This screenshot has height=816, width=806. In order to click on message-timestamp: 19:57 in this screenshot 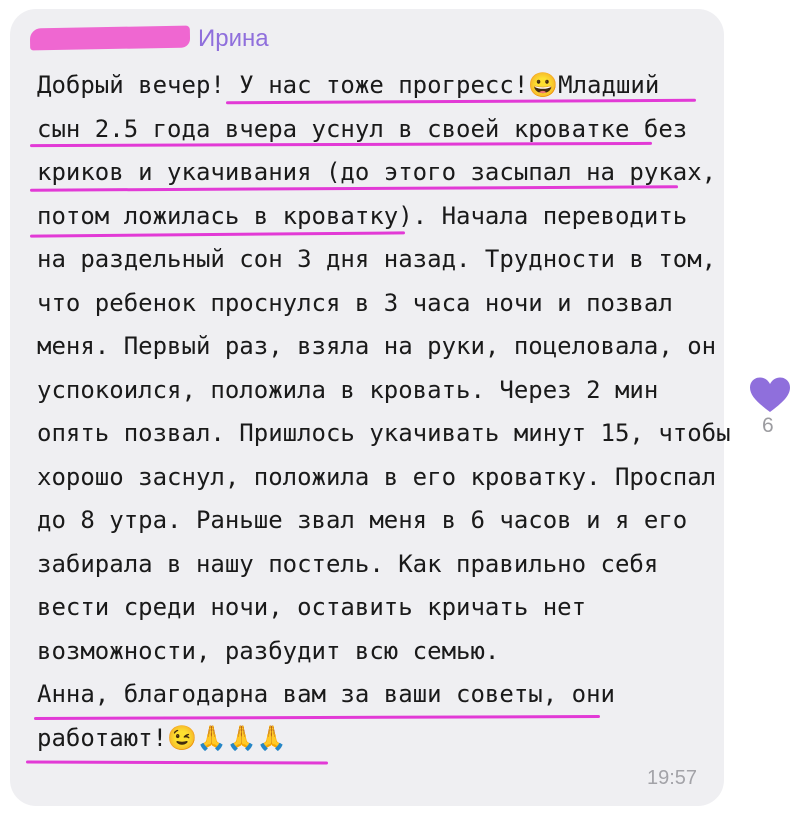, I will do `click(672, 778)`.